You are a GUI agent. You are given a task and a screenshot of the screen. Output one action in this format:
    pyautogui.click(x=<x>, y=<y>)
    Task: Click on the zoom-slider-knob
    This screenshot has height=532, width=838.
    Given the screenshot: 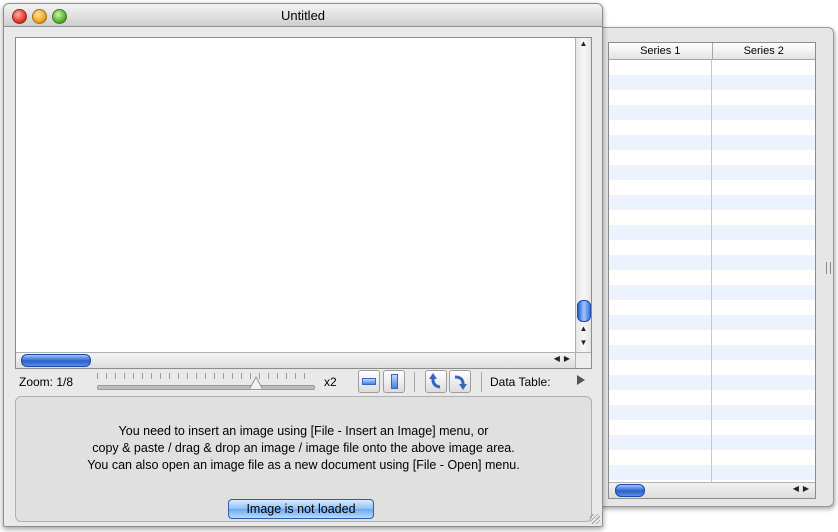 What is the action you would take?
    pyautogui.click(x=256, y=382)
    